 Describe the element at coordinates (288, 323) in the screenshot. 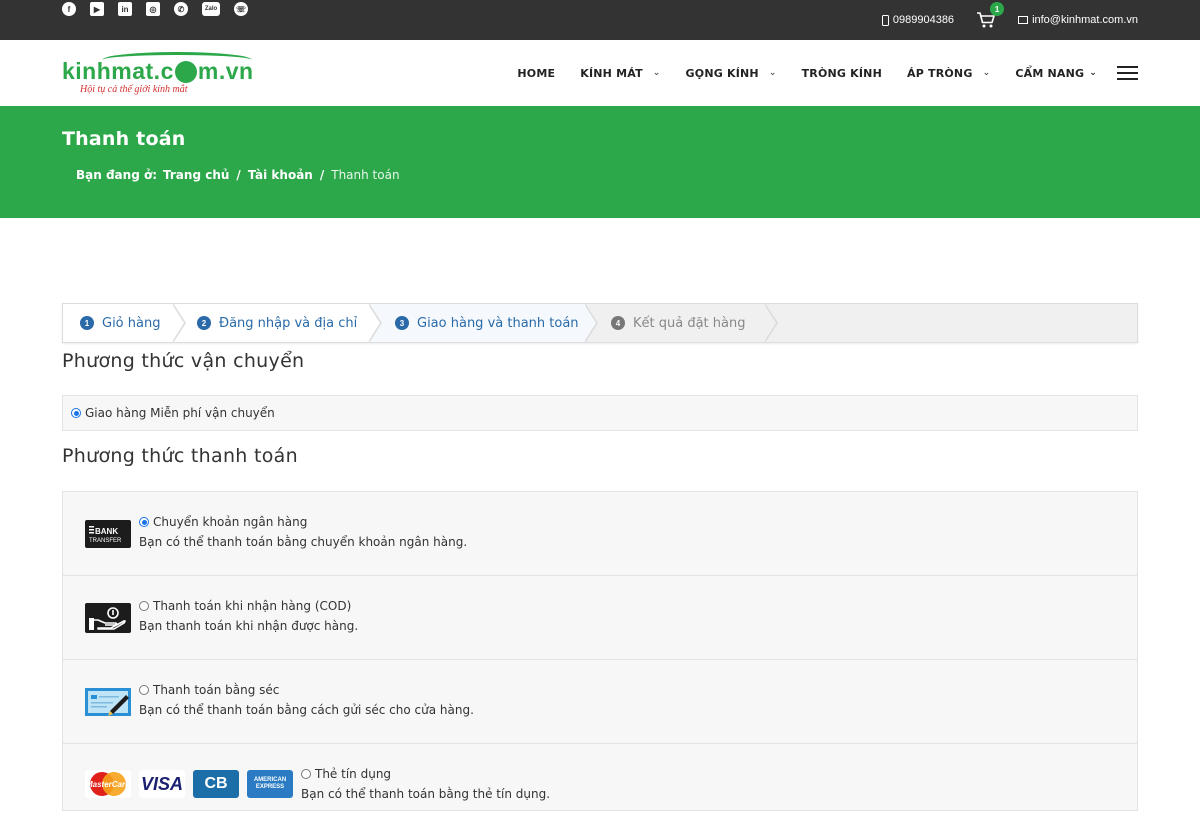

I see `step-label: Đăng nhập và địa chỉ` at that location.